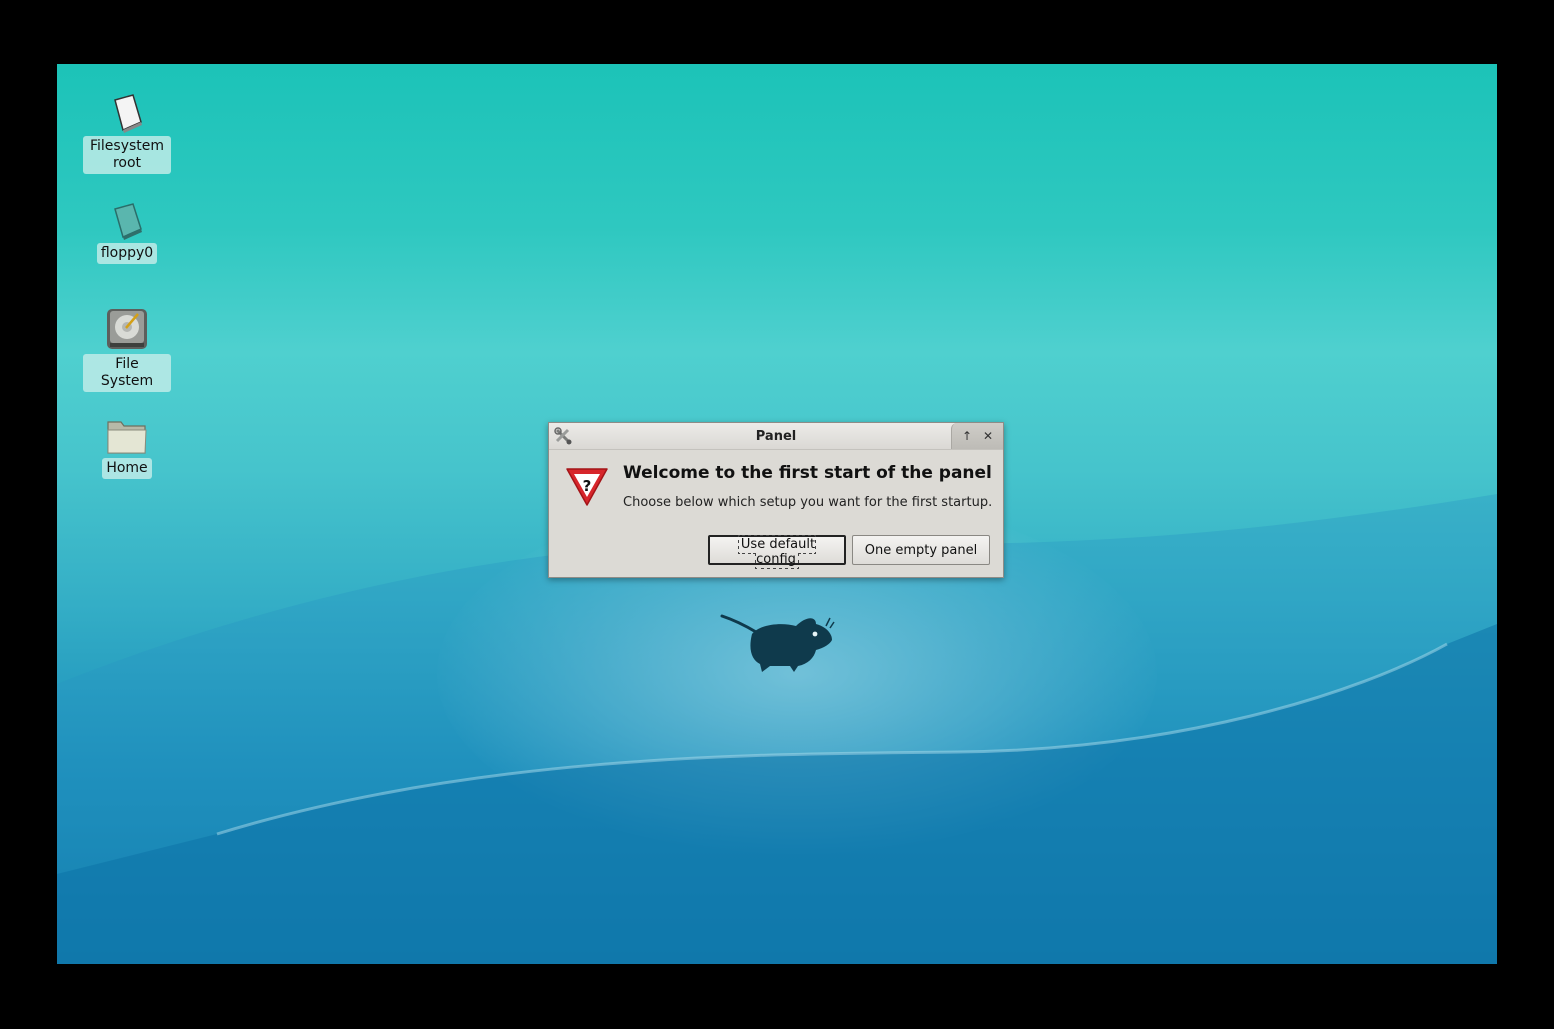  I want to click on desktop-icon-file-system: File System, so click(127, 349).